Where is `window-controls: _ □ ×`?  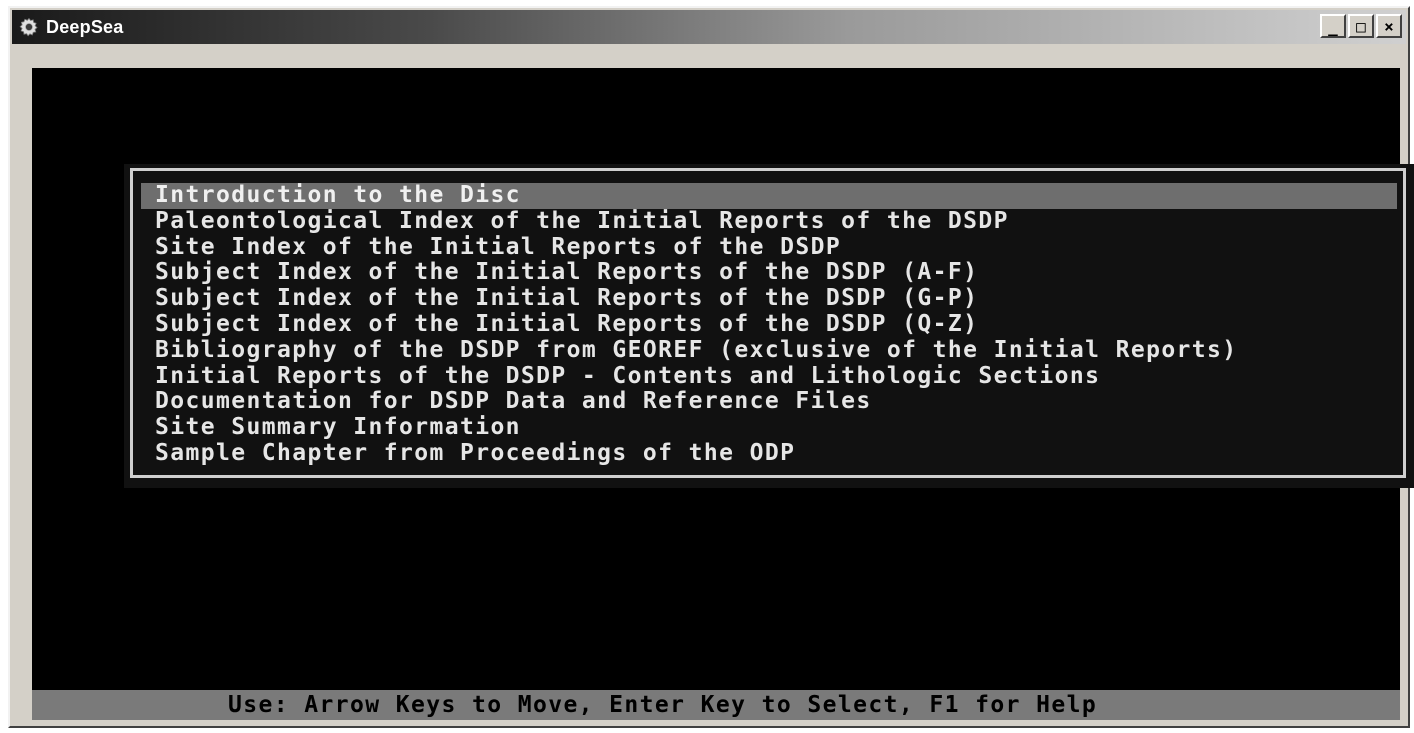
window-controls: _ □ × is located at coordinates (1361, 26).